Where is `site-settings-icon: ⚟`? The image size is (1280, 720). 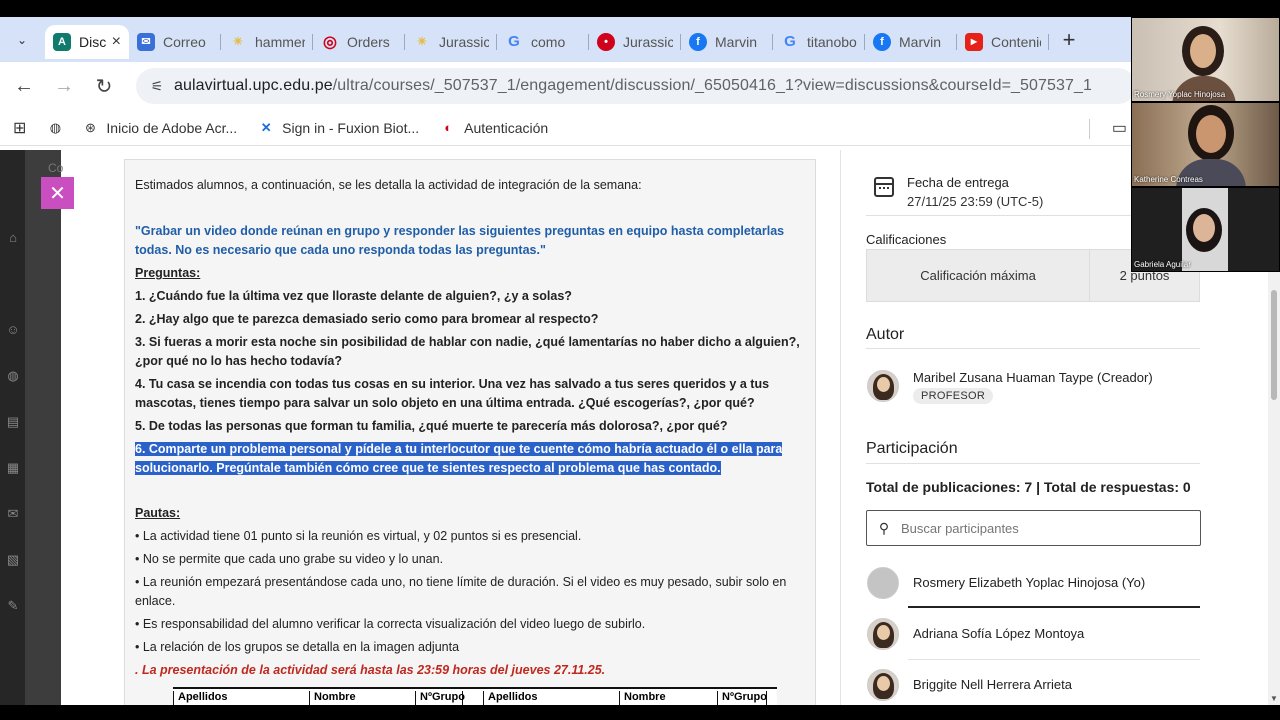
site-settings-icon: ⚟ is located at coordinates (157, 86).